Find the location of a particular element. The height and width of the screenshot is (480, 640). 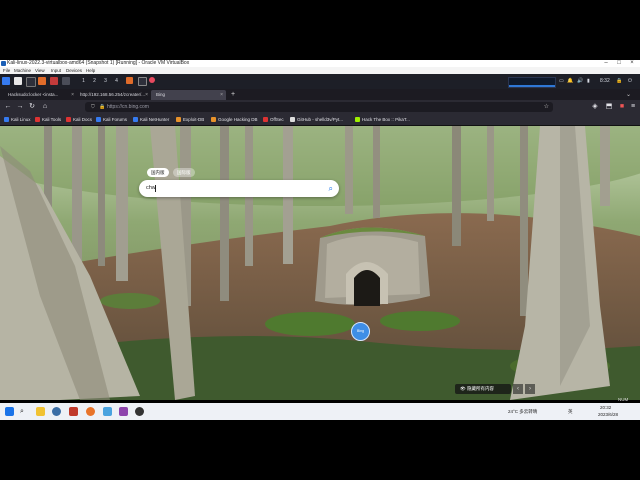

firefox-task-icon is located at coordinates (129, 80).